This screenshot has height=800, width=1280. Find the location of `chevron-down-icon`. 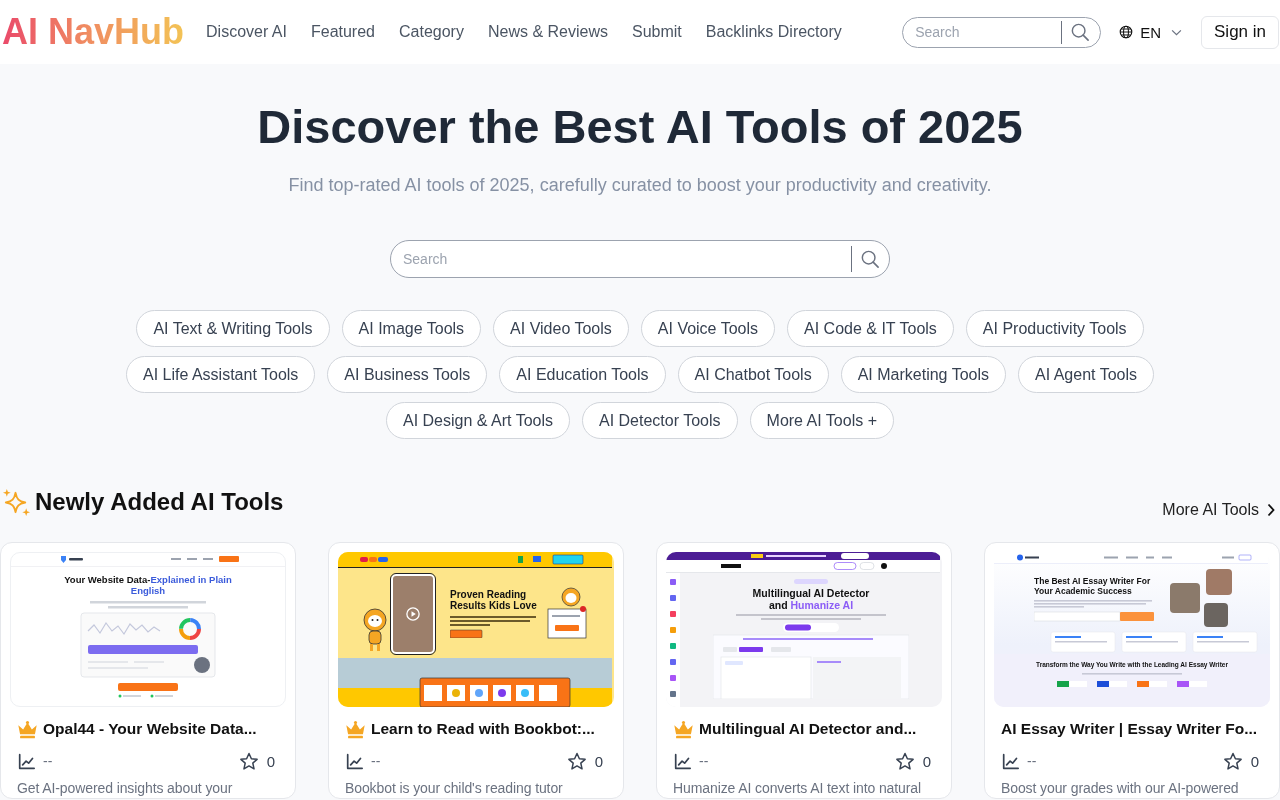

chevron-down-icon is located at coordinates (1176, 32).